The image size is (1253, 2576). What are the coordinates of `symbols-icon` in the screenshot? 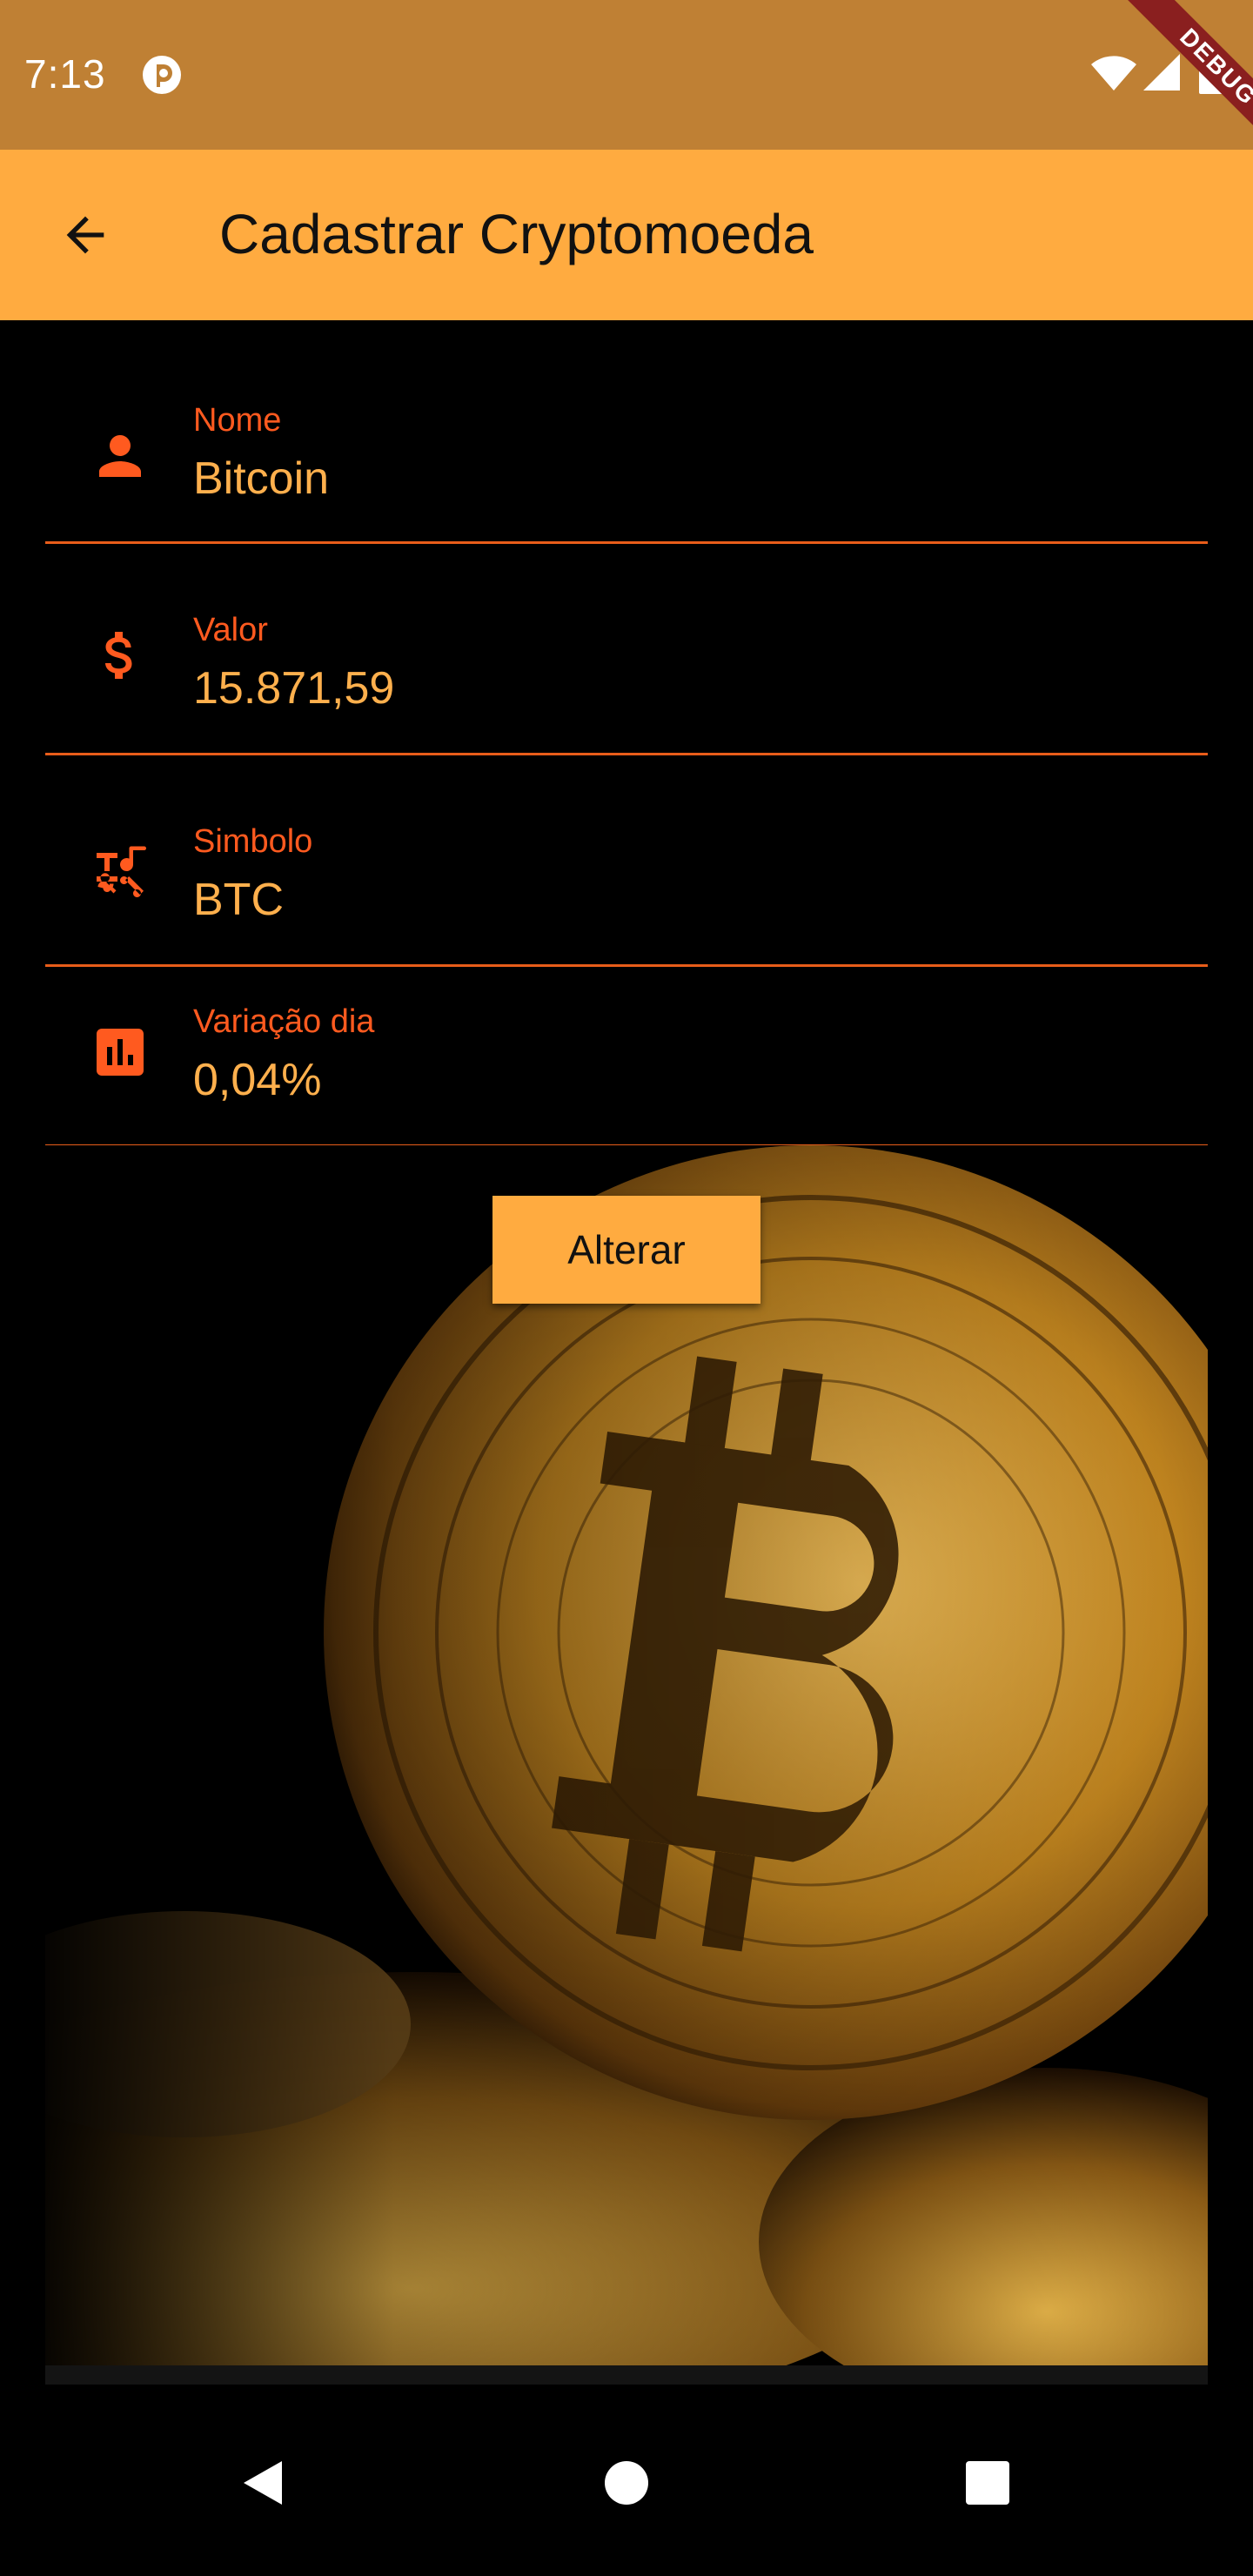 It's located at (121, 872).